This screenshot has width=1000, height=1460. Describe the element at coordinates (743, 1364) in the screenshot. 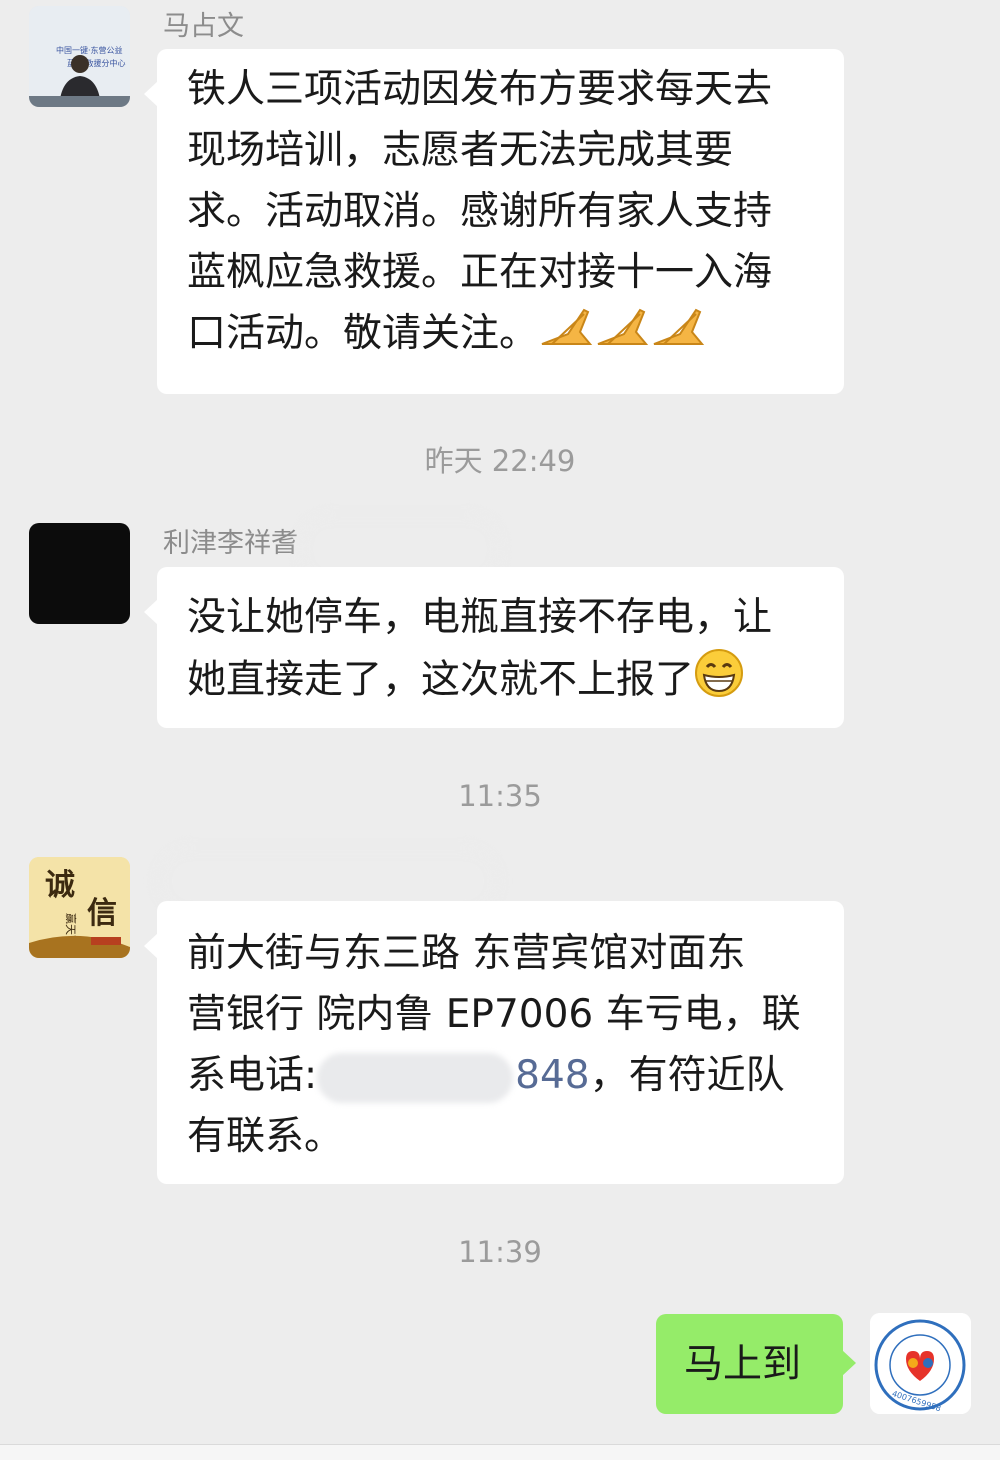

I see `message-text-line: 马上到` at that location.